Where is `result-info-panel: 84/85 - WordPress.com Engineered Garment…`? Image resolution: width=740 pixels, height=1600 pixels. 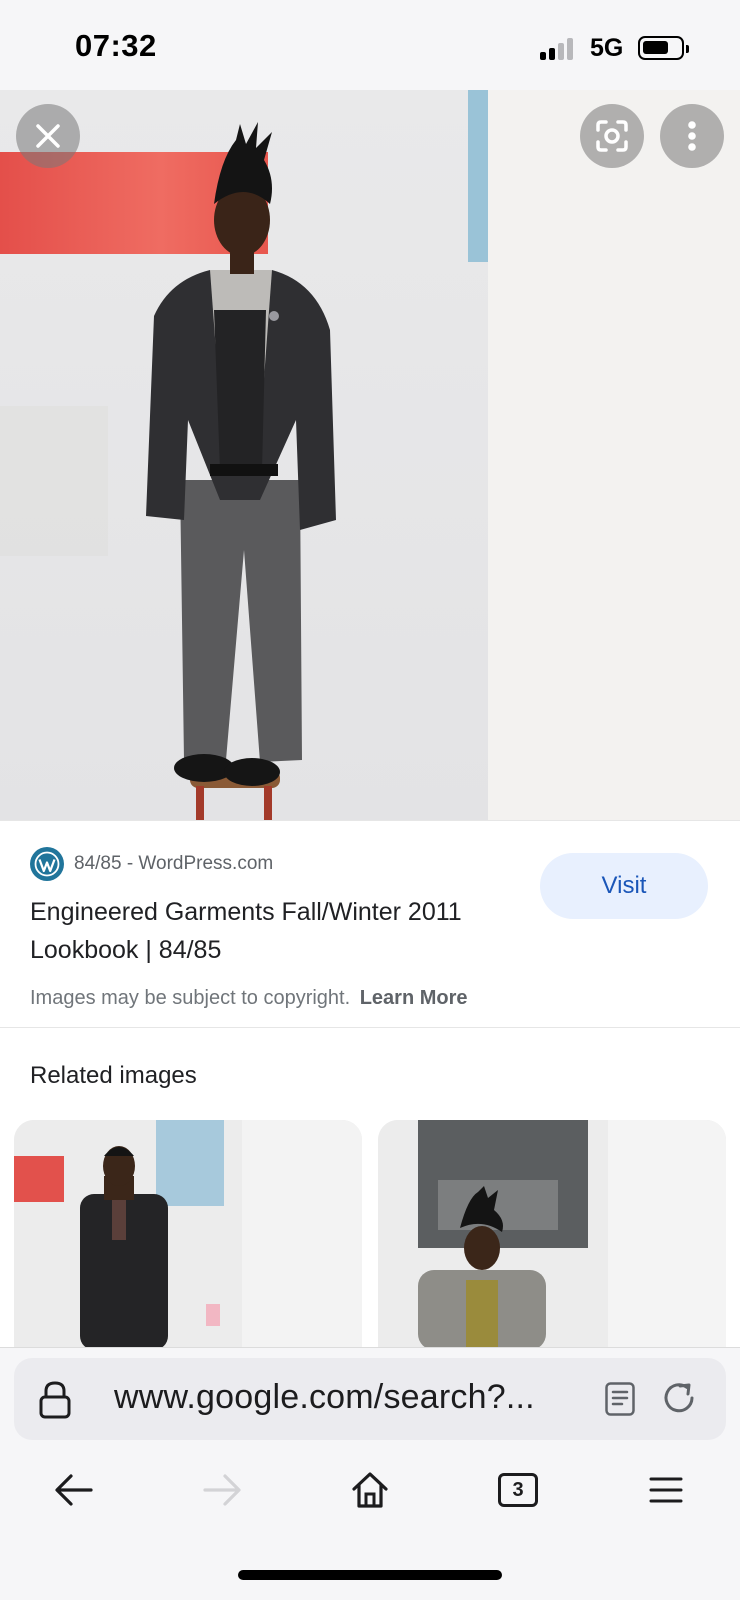 result-info-panel: 84/85 - WordPress.com Engineered Garment… is located at coordinates (370, 924).